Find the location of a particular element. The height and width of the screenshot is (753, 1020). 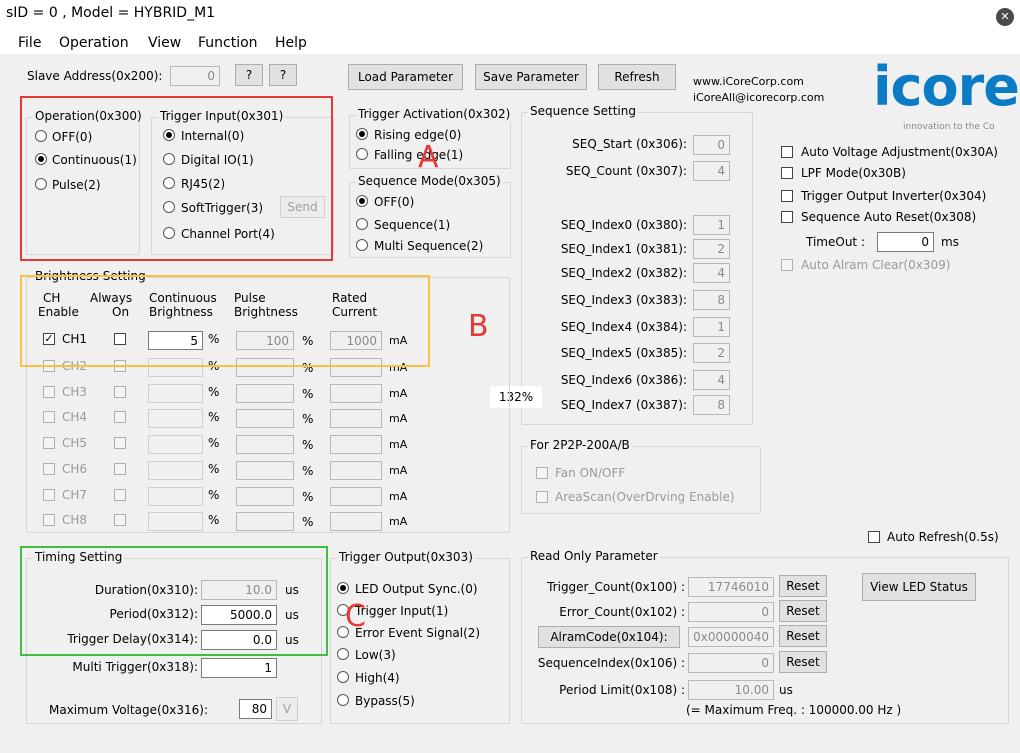

slave-address-field: 0 is located at coordinates (195, 76).